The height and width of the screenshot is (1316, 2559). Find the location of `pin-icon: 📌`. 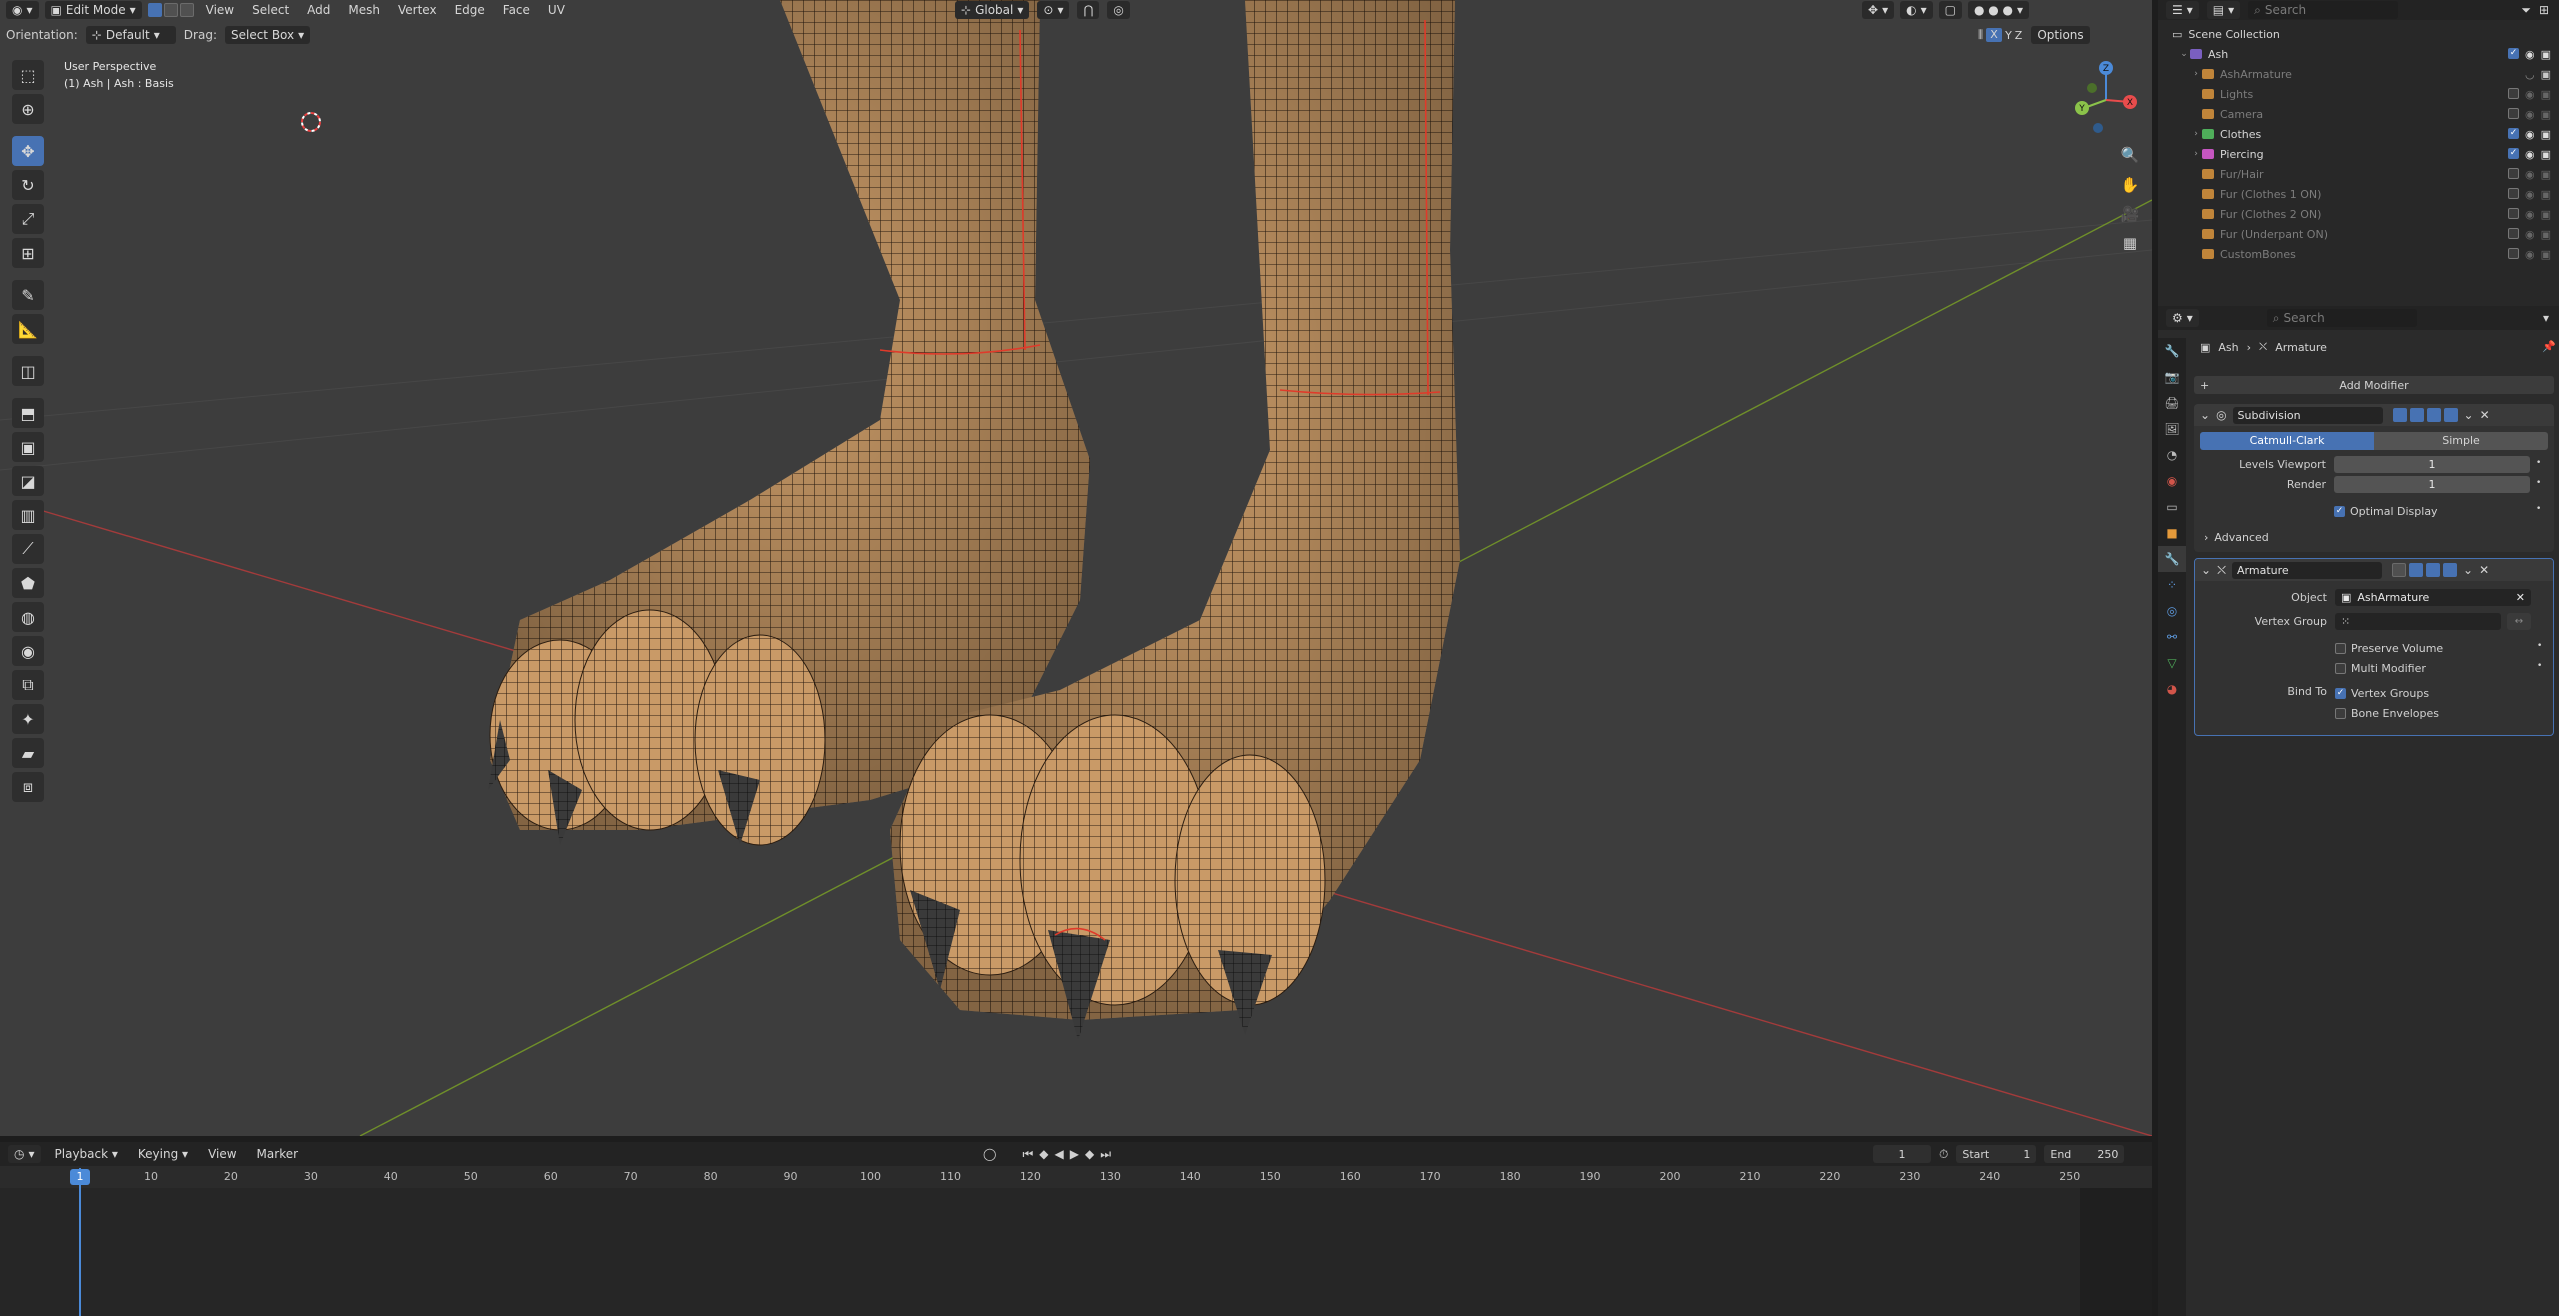

pin-icon: 📌 is located at coordinates (2549, 346).